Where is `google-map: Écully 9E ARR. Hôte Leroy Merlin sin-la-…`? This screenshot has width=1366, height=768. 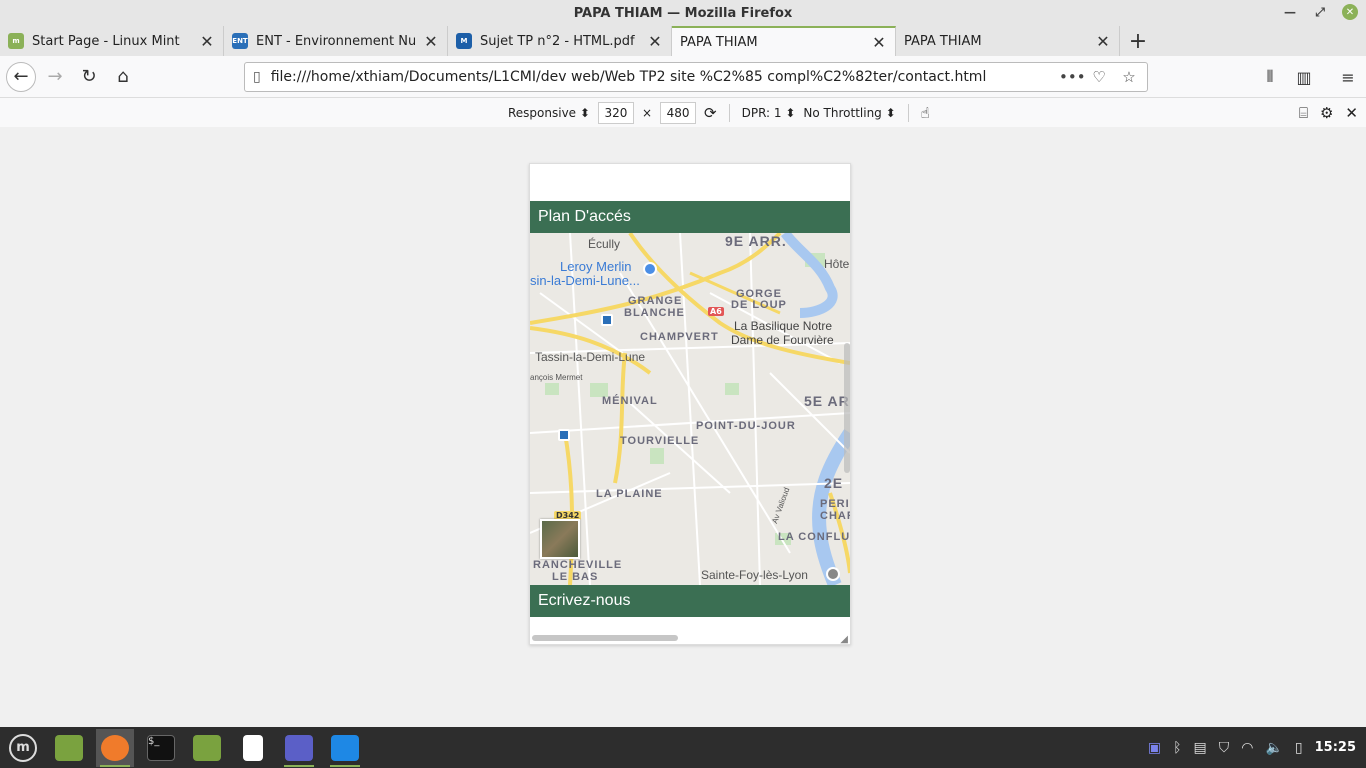
google-map: Écully 9E ARR. Hôte Leroy Merlin sin-la-… is located at coordinates (690, 409).